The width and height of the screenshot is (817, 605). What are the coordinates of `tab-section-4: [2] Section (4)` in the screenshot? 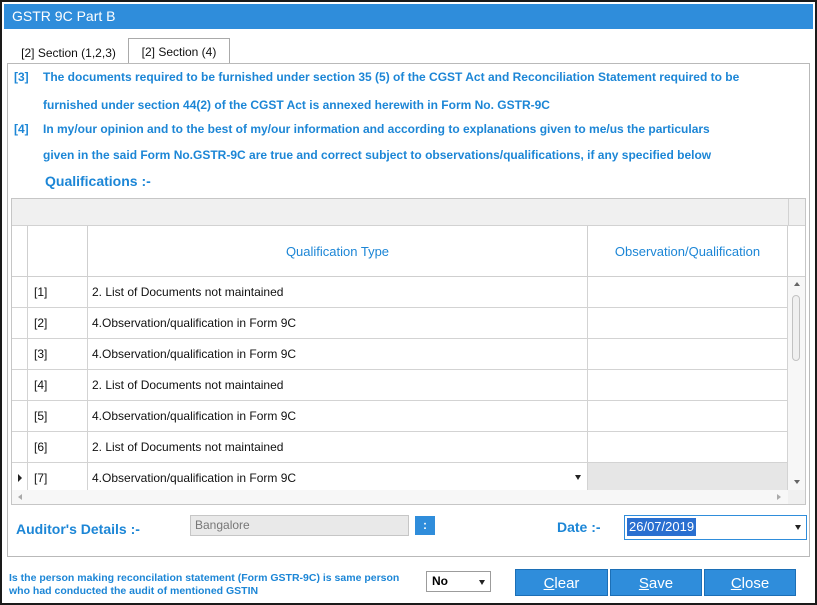 It's located at (179, 51).